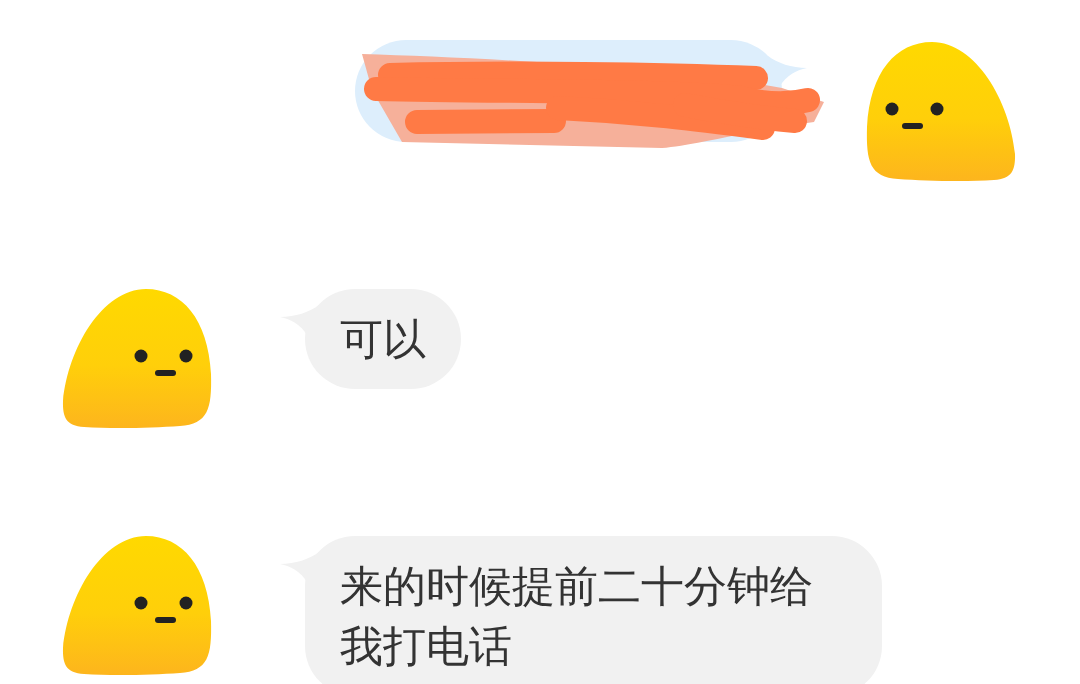  I want to click on message-text: 可以, so click(383, 339).